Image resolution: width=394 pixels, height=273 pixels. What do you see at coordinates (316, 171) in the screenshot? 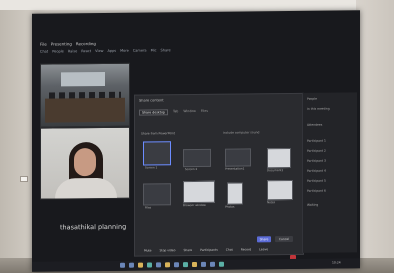
I see `panel-item: Participant 4` at bounding box center [316, 171].